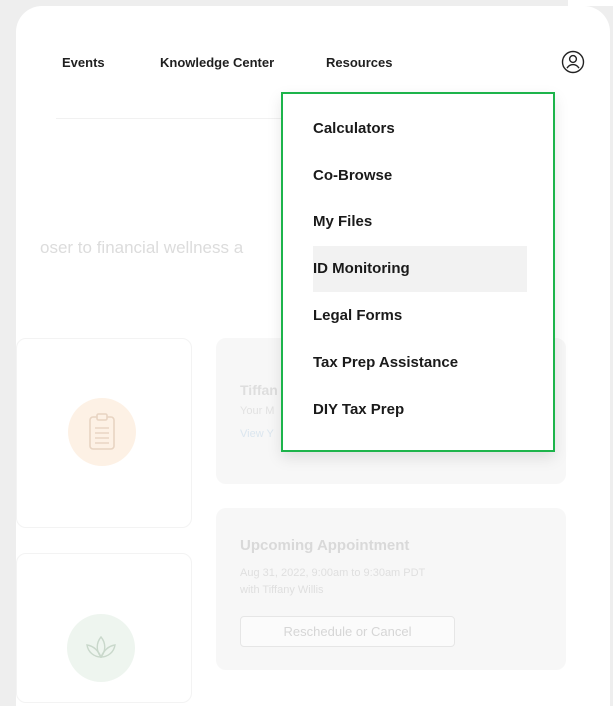 This screenshot has width=613, height=706. I want to click on menu-item-label: My Files, so click(343, 221).